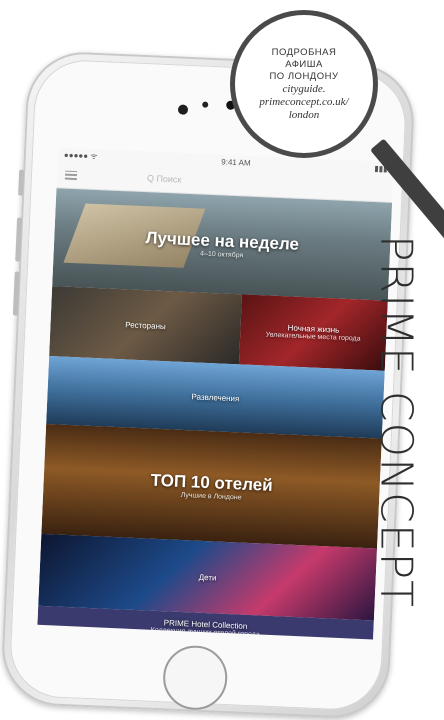  I want to click on promo-line-1: ПОДРОБНАЯ, so click(304, 52).